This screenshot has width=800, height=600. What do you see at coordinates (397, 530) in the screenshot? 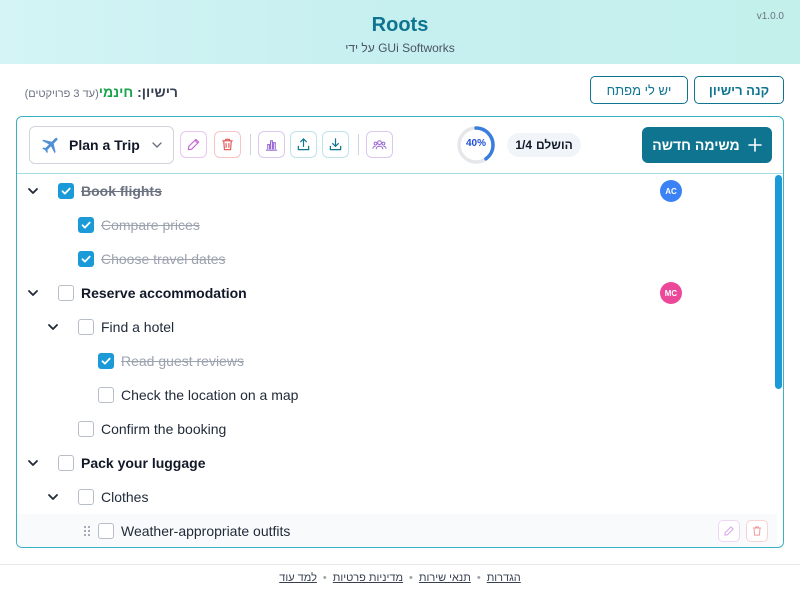
I see `task-row: Weather-appropriate outfits` at bounding box center [397, 530].